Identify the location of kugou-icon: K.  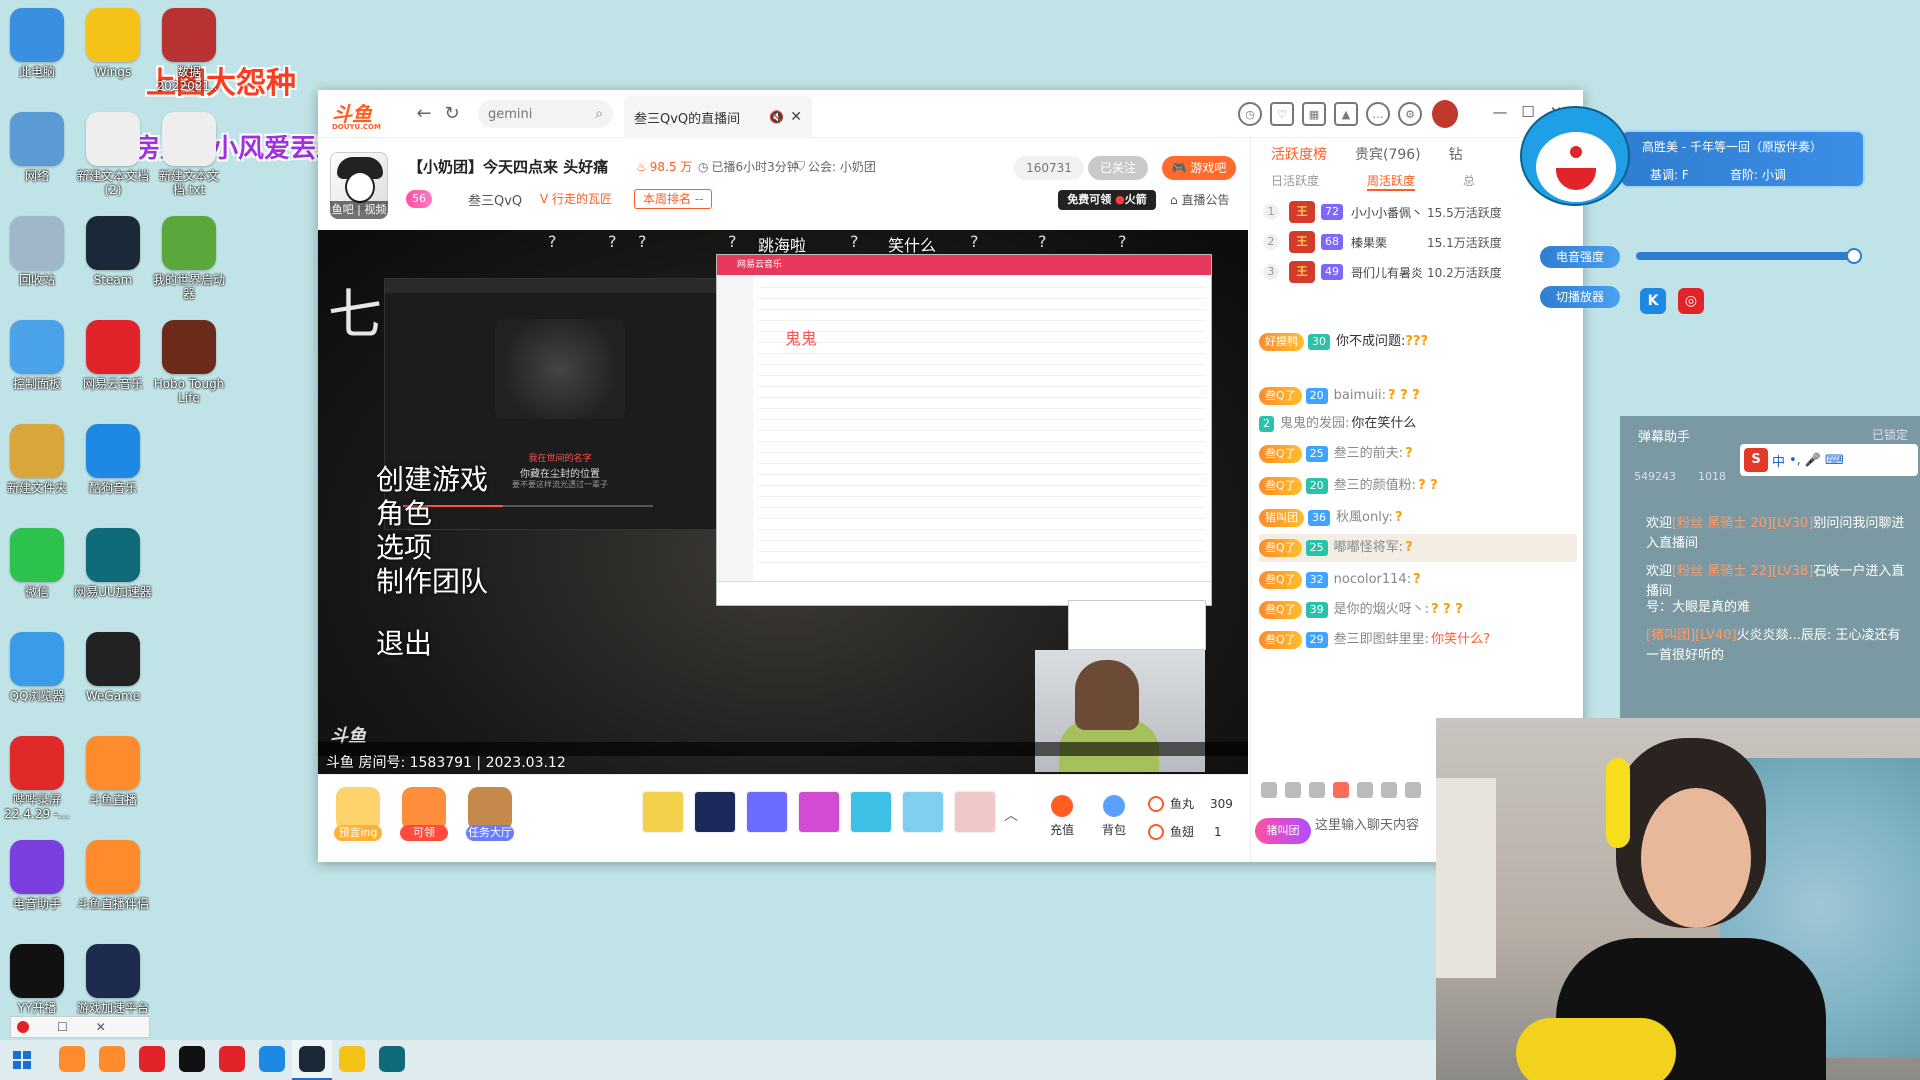
(1653, 301).